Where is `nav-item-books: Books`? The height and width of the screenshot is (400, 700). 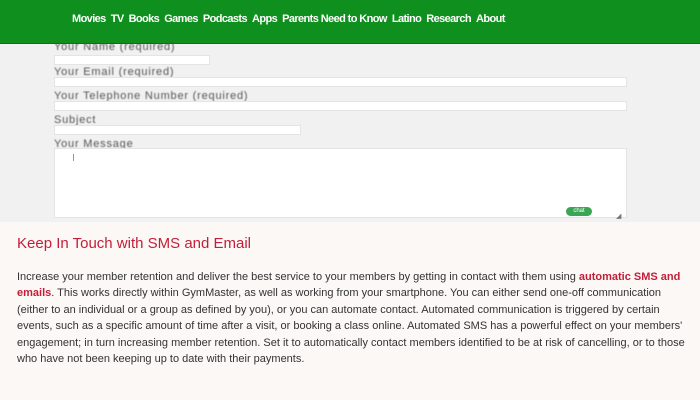
nav-item-books: Books is located at coordinates (144, 19).